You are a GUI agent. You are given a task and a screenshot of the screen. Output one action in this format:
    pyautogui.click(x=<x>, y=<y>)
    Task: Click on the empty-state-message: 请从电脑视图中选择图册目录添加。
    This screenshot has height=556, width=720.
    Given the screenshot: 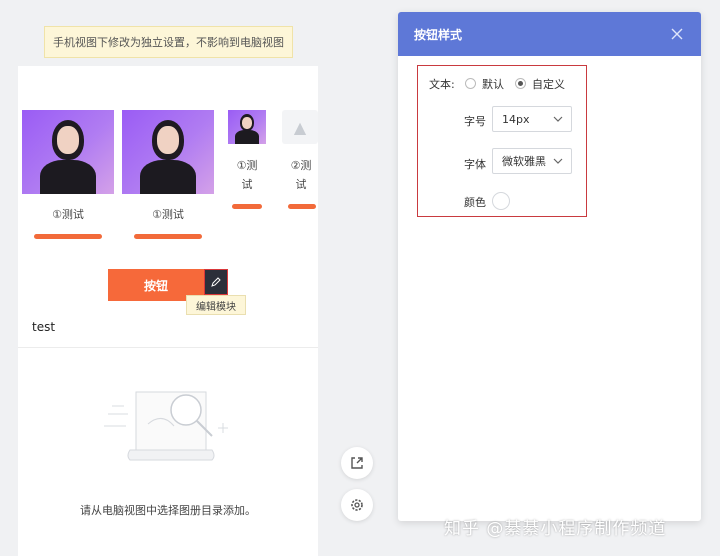 What is the action you would take?
    pyautogui.click(x=168, y=510)
    